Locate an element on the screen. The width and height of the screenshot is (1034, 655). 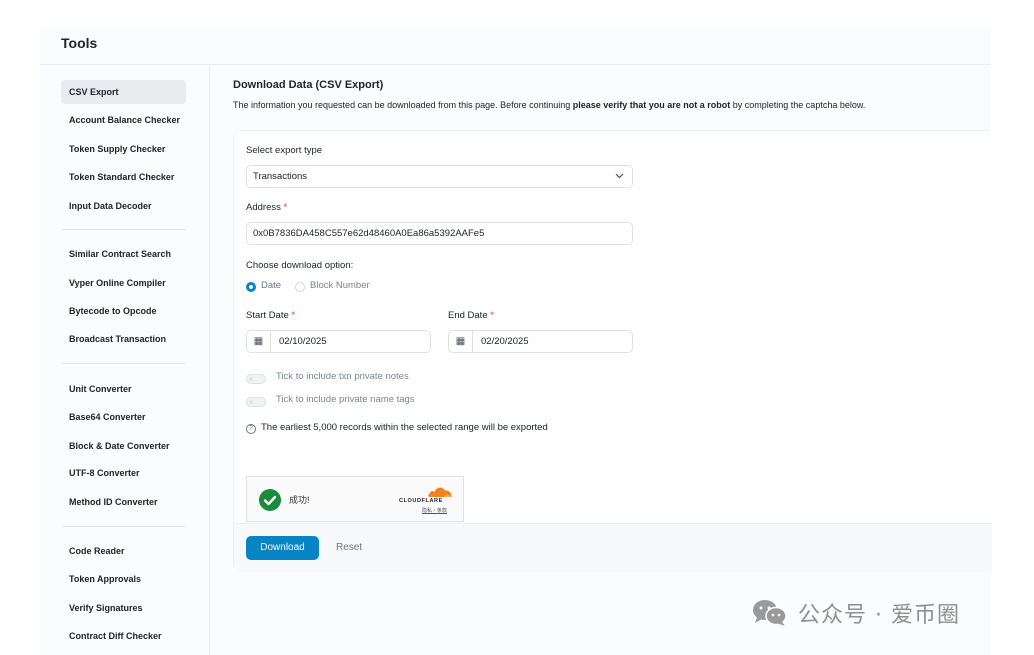
export-type-value: Transactions is located at coordinates (280, 176).